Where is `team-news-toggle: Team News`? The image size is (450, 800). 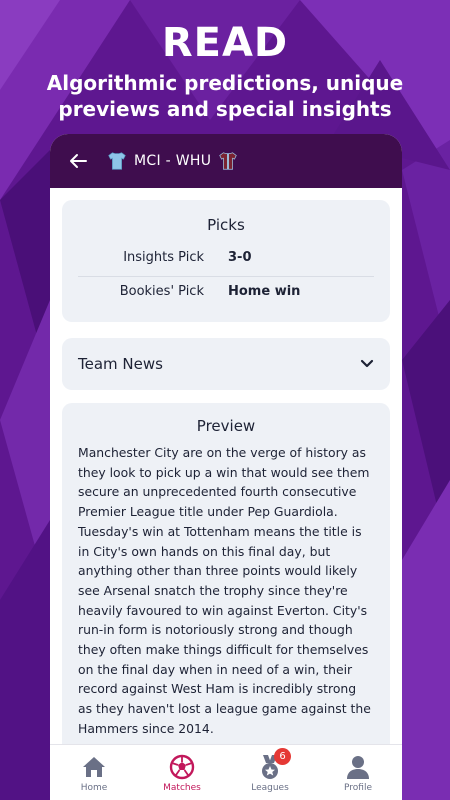
team-news-toggle: Team News is located at coordinates (226, 364).